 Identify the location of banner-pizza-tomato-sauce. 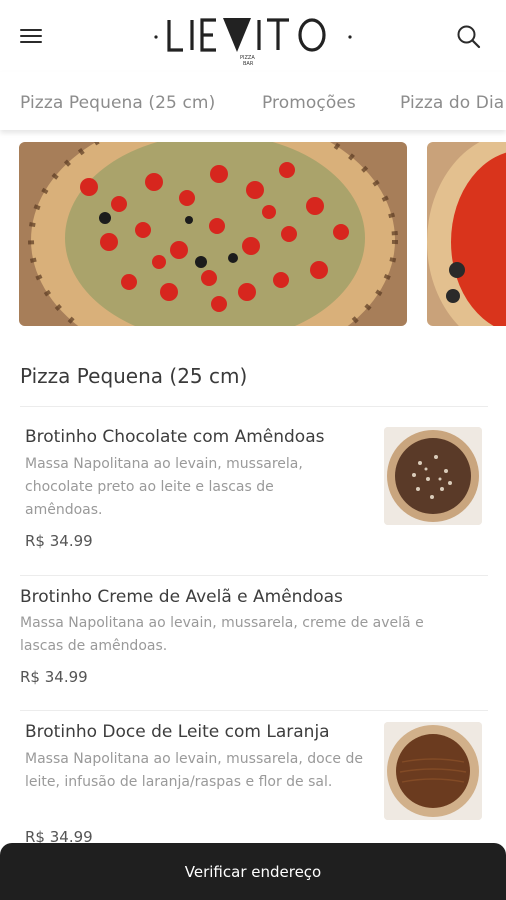
(466, 234).